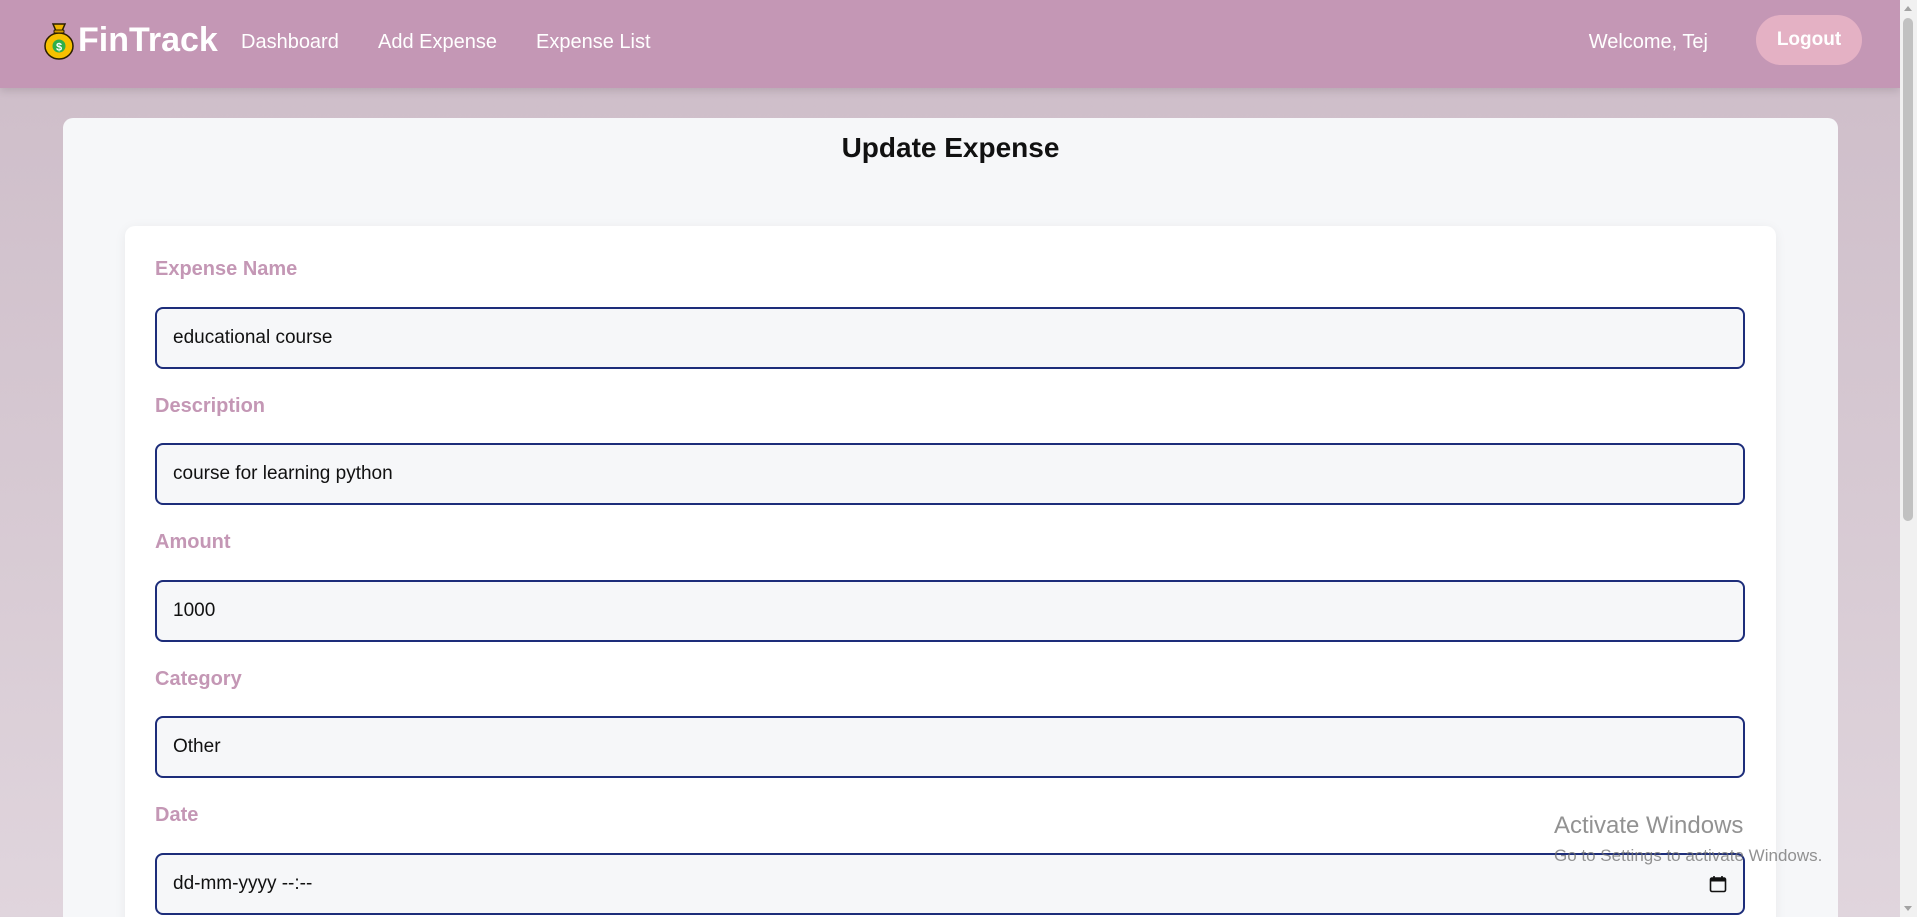 Image resolution: width=1917 pixels, height=917 pixels. I want to click on expense-name-input: educational course, so click(950, 338).